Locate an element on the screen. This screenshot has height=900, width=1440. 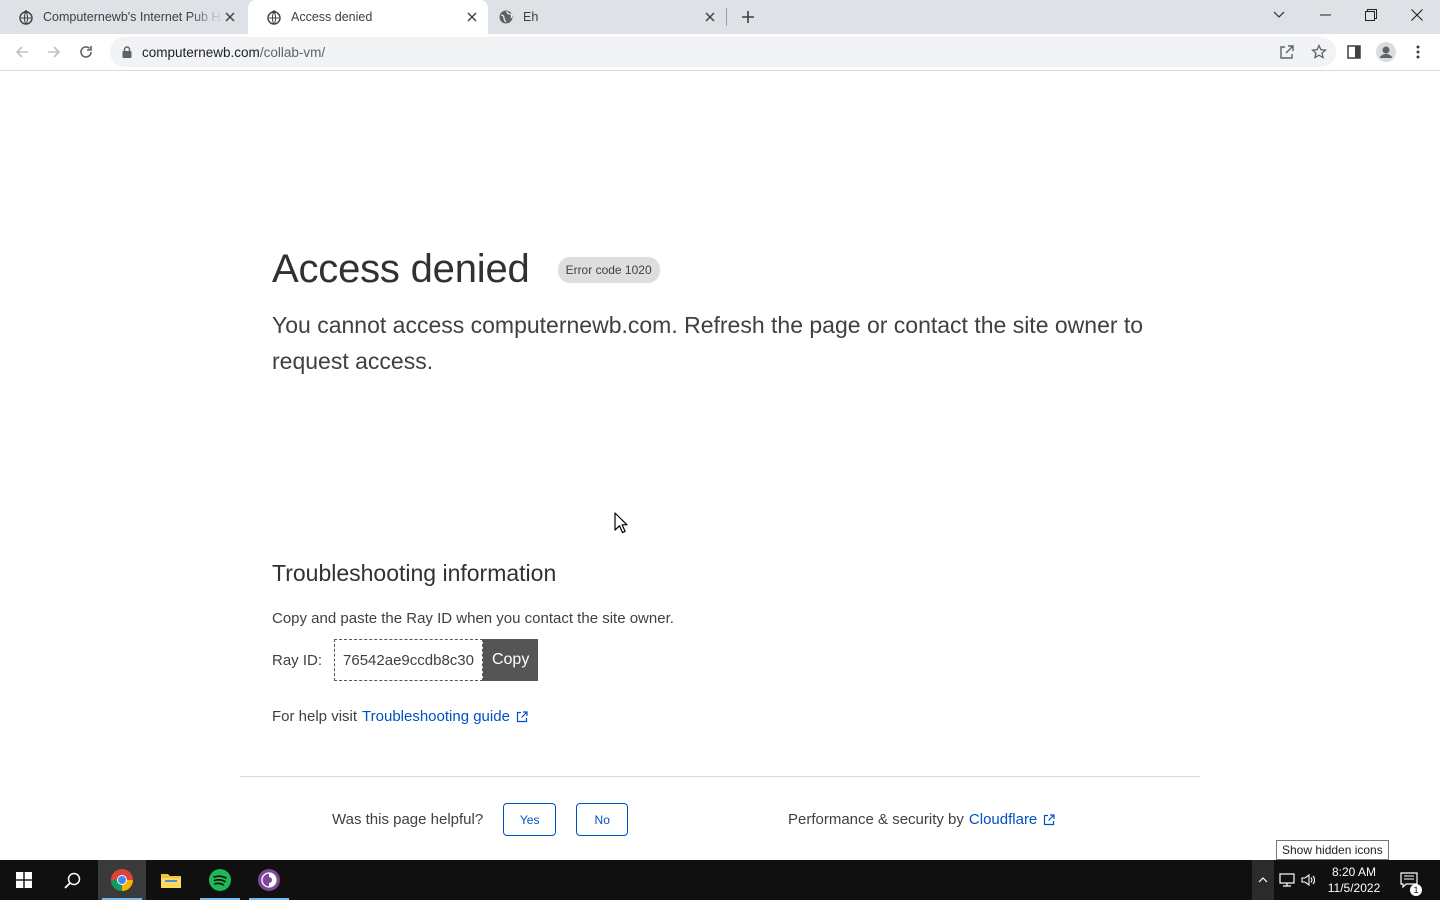
performance-credit: Performance & security by Cloudflare is located at coordinates (921, 819).